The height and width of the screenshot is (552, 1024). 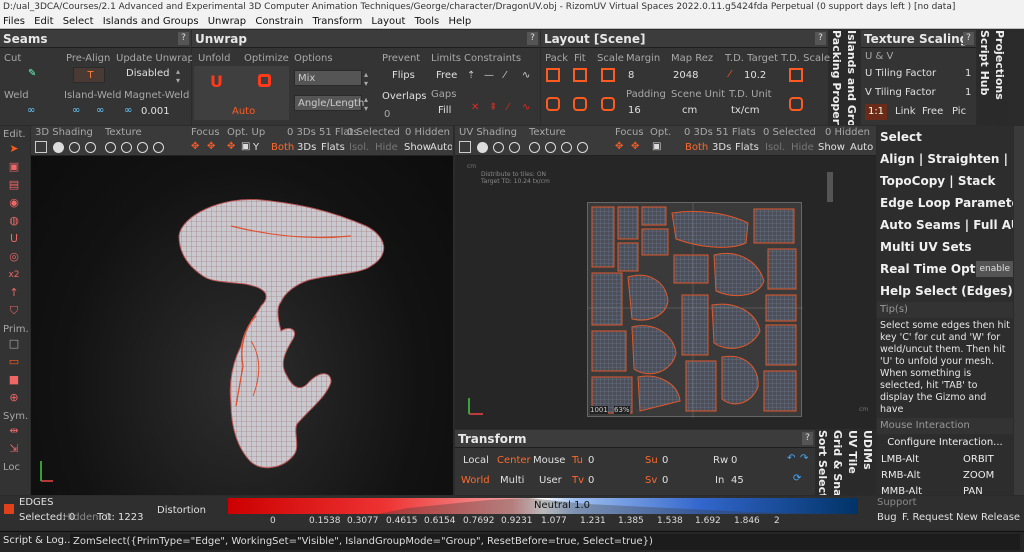 What do you see at coordinates (553, 104) in the screenshot?
I see `pack-group-icon` at bounding box center [553, 104].